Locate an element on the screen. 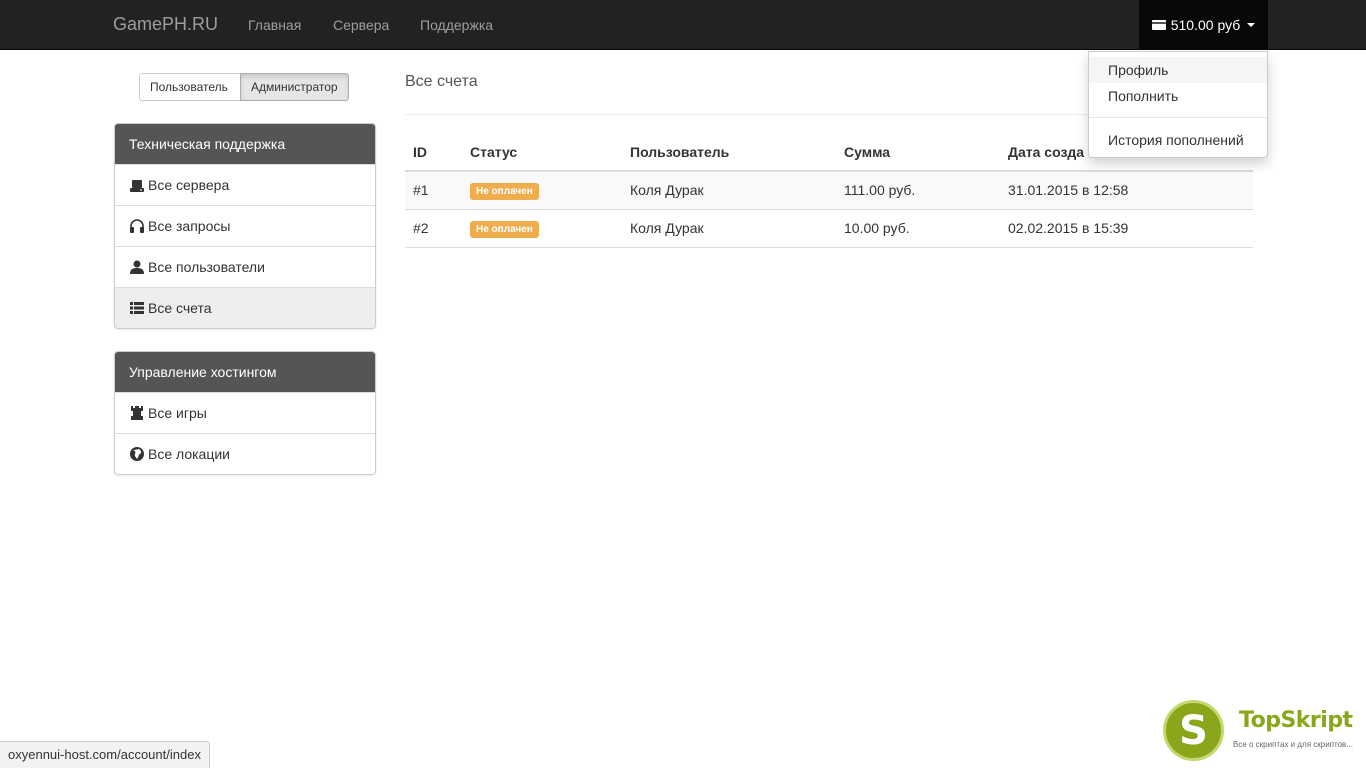 The width and height of the screenshot is (1366, 768). sidebar-item-all-invoices: Все счета is located at coordinates (245, 307).